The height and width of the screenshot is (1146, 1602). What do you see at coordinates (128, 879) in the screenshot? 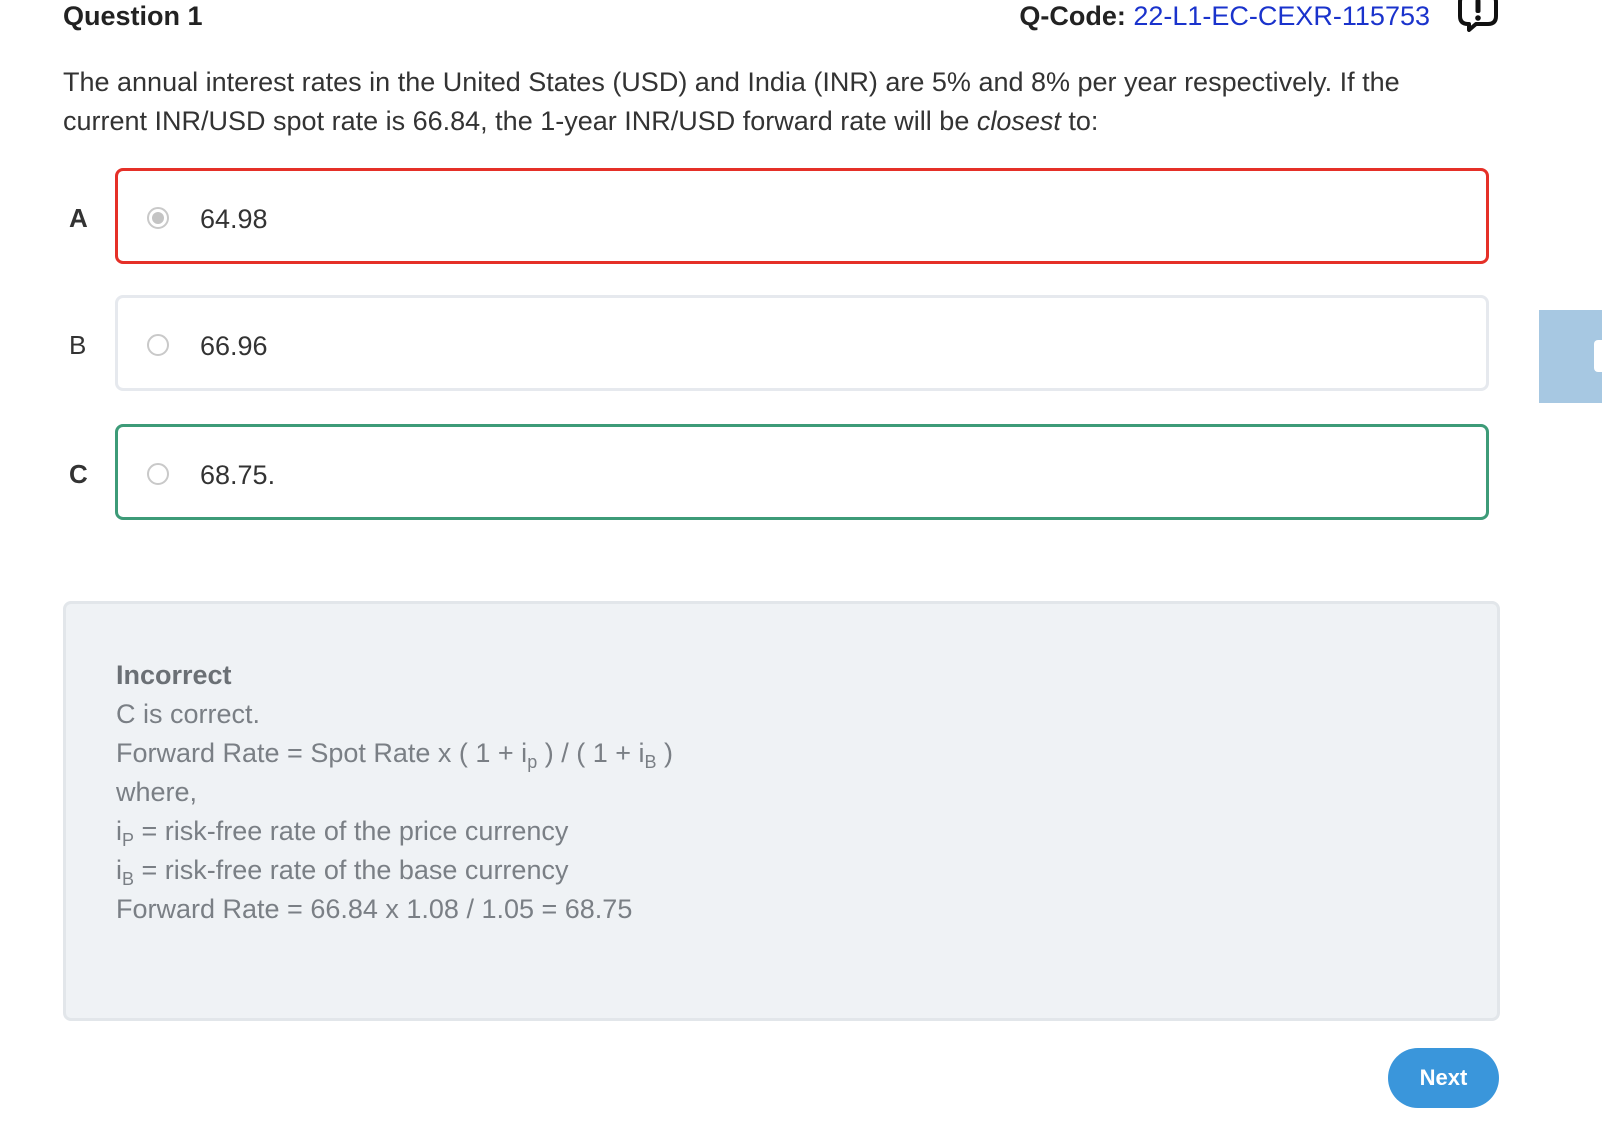
I see `ib-subscript: B` at bounding box center [128, 879].